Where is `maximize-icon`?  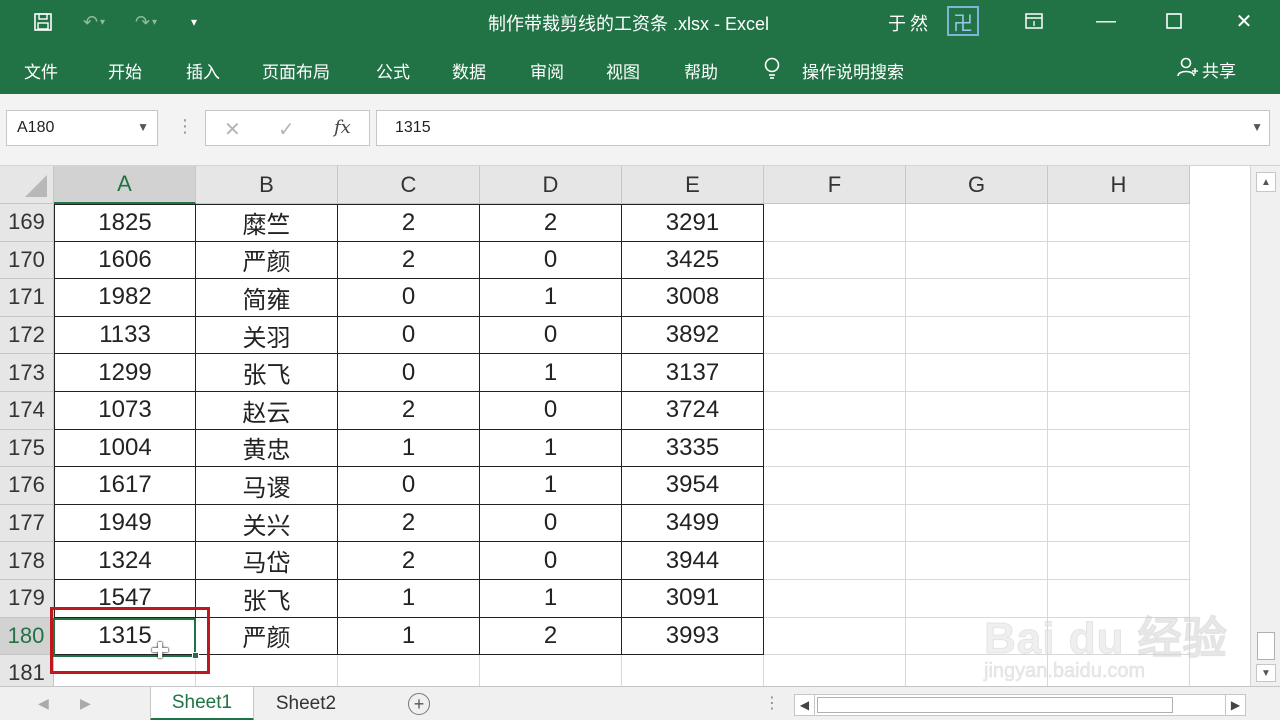
maximize-icon is located at coordinates (1174, 21).